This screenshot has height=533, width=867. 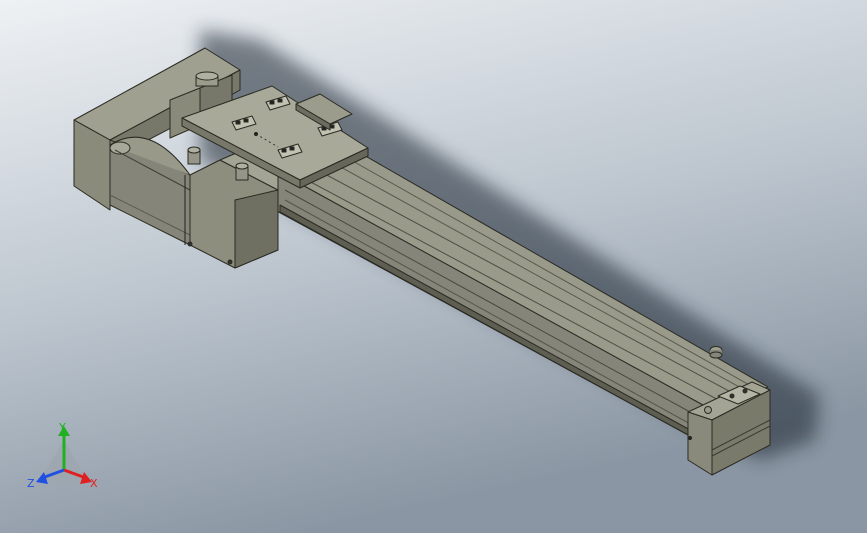 What do you see at coordinates (62, 427) in the screenshot?
I see `triad-label-y: Y` at bounding box center [62, 427].